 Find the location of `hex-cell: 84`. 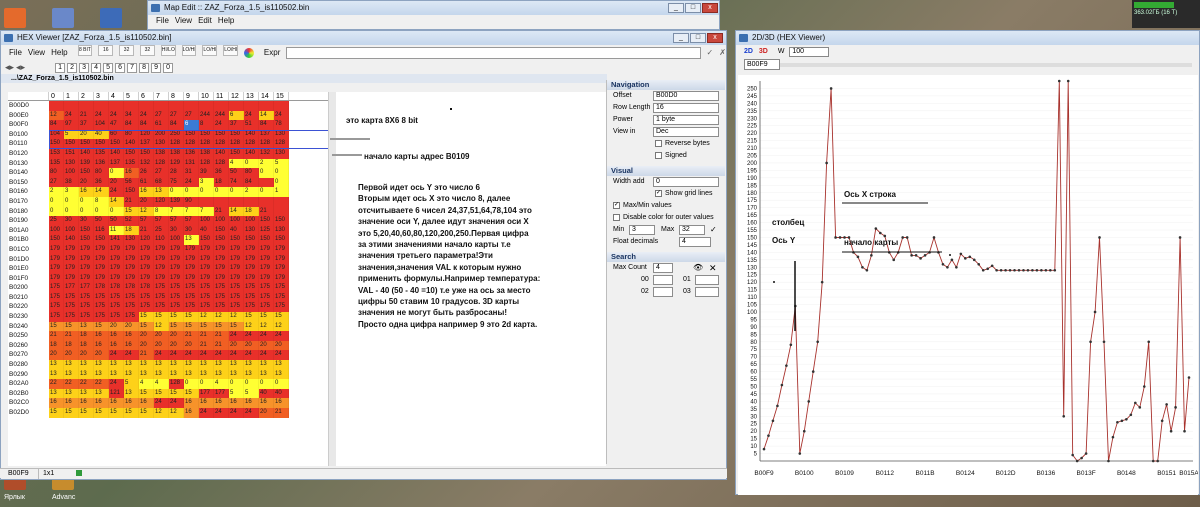

hex-cell: 84 is located at coordinates (251, 182).